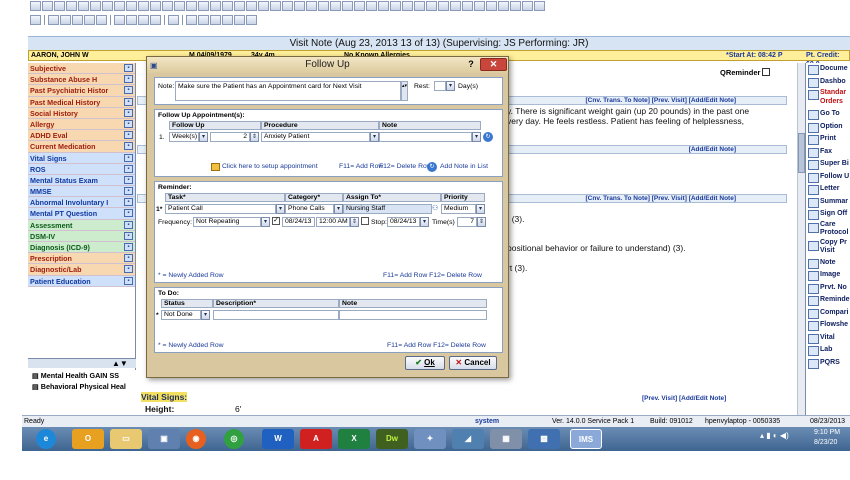  What do you see at coordinates (298, 222) in the screenshot?
I see `reminder-date-input: 08/24/13` at bounding box center [298, 222].